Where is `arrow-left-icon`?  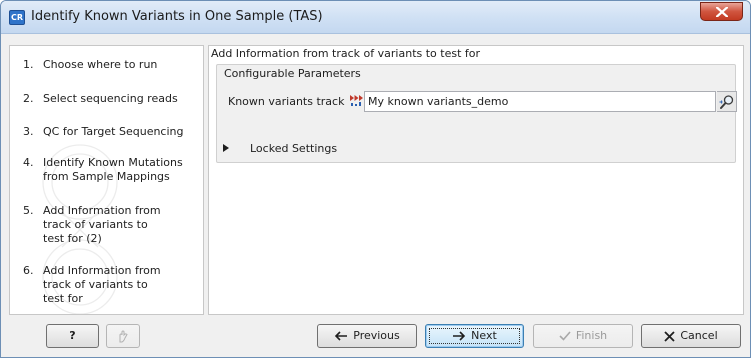 arrow-left-icon is located at coordinates (341, 336).